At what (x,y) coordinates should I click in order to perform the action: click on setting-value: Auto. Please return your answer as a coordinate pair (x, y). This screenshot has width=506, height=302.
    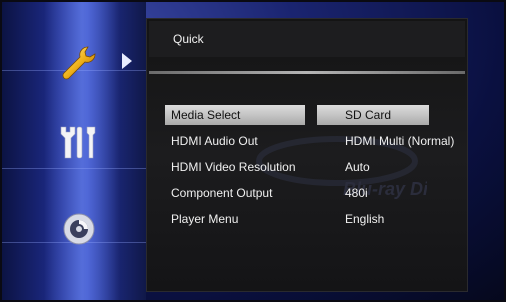
    Looking at the image, I should click on (373, 167).